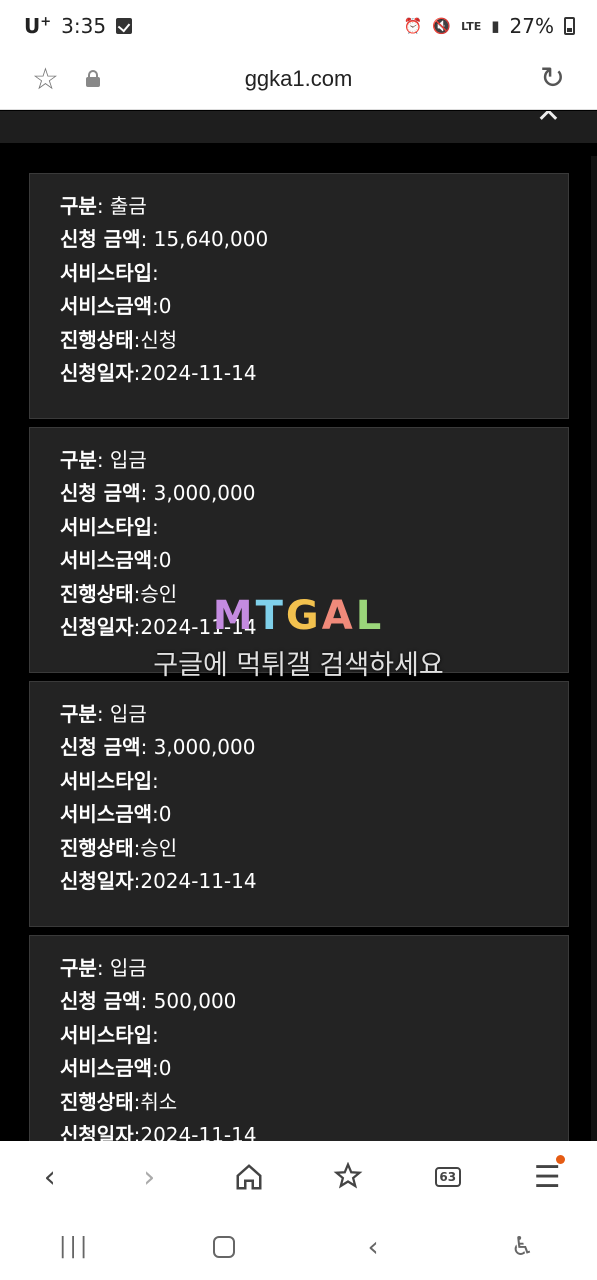  Describe the element at coordinates (119, 1101) in the screenshot. I see `record-status: 진행상태:취소` at that location.